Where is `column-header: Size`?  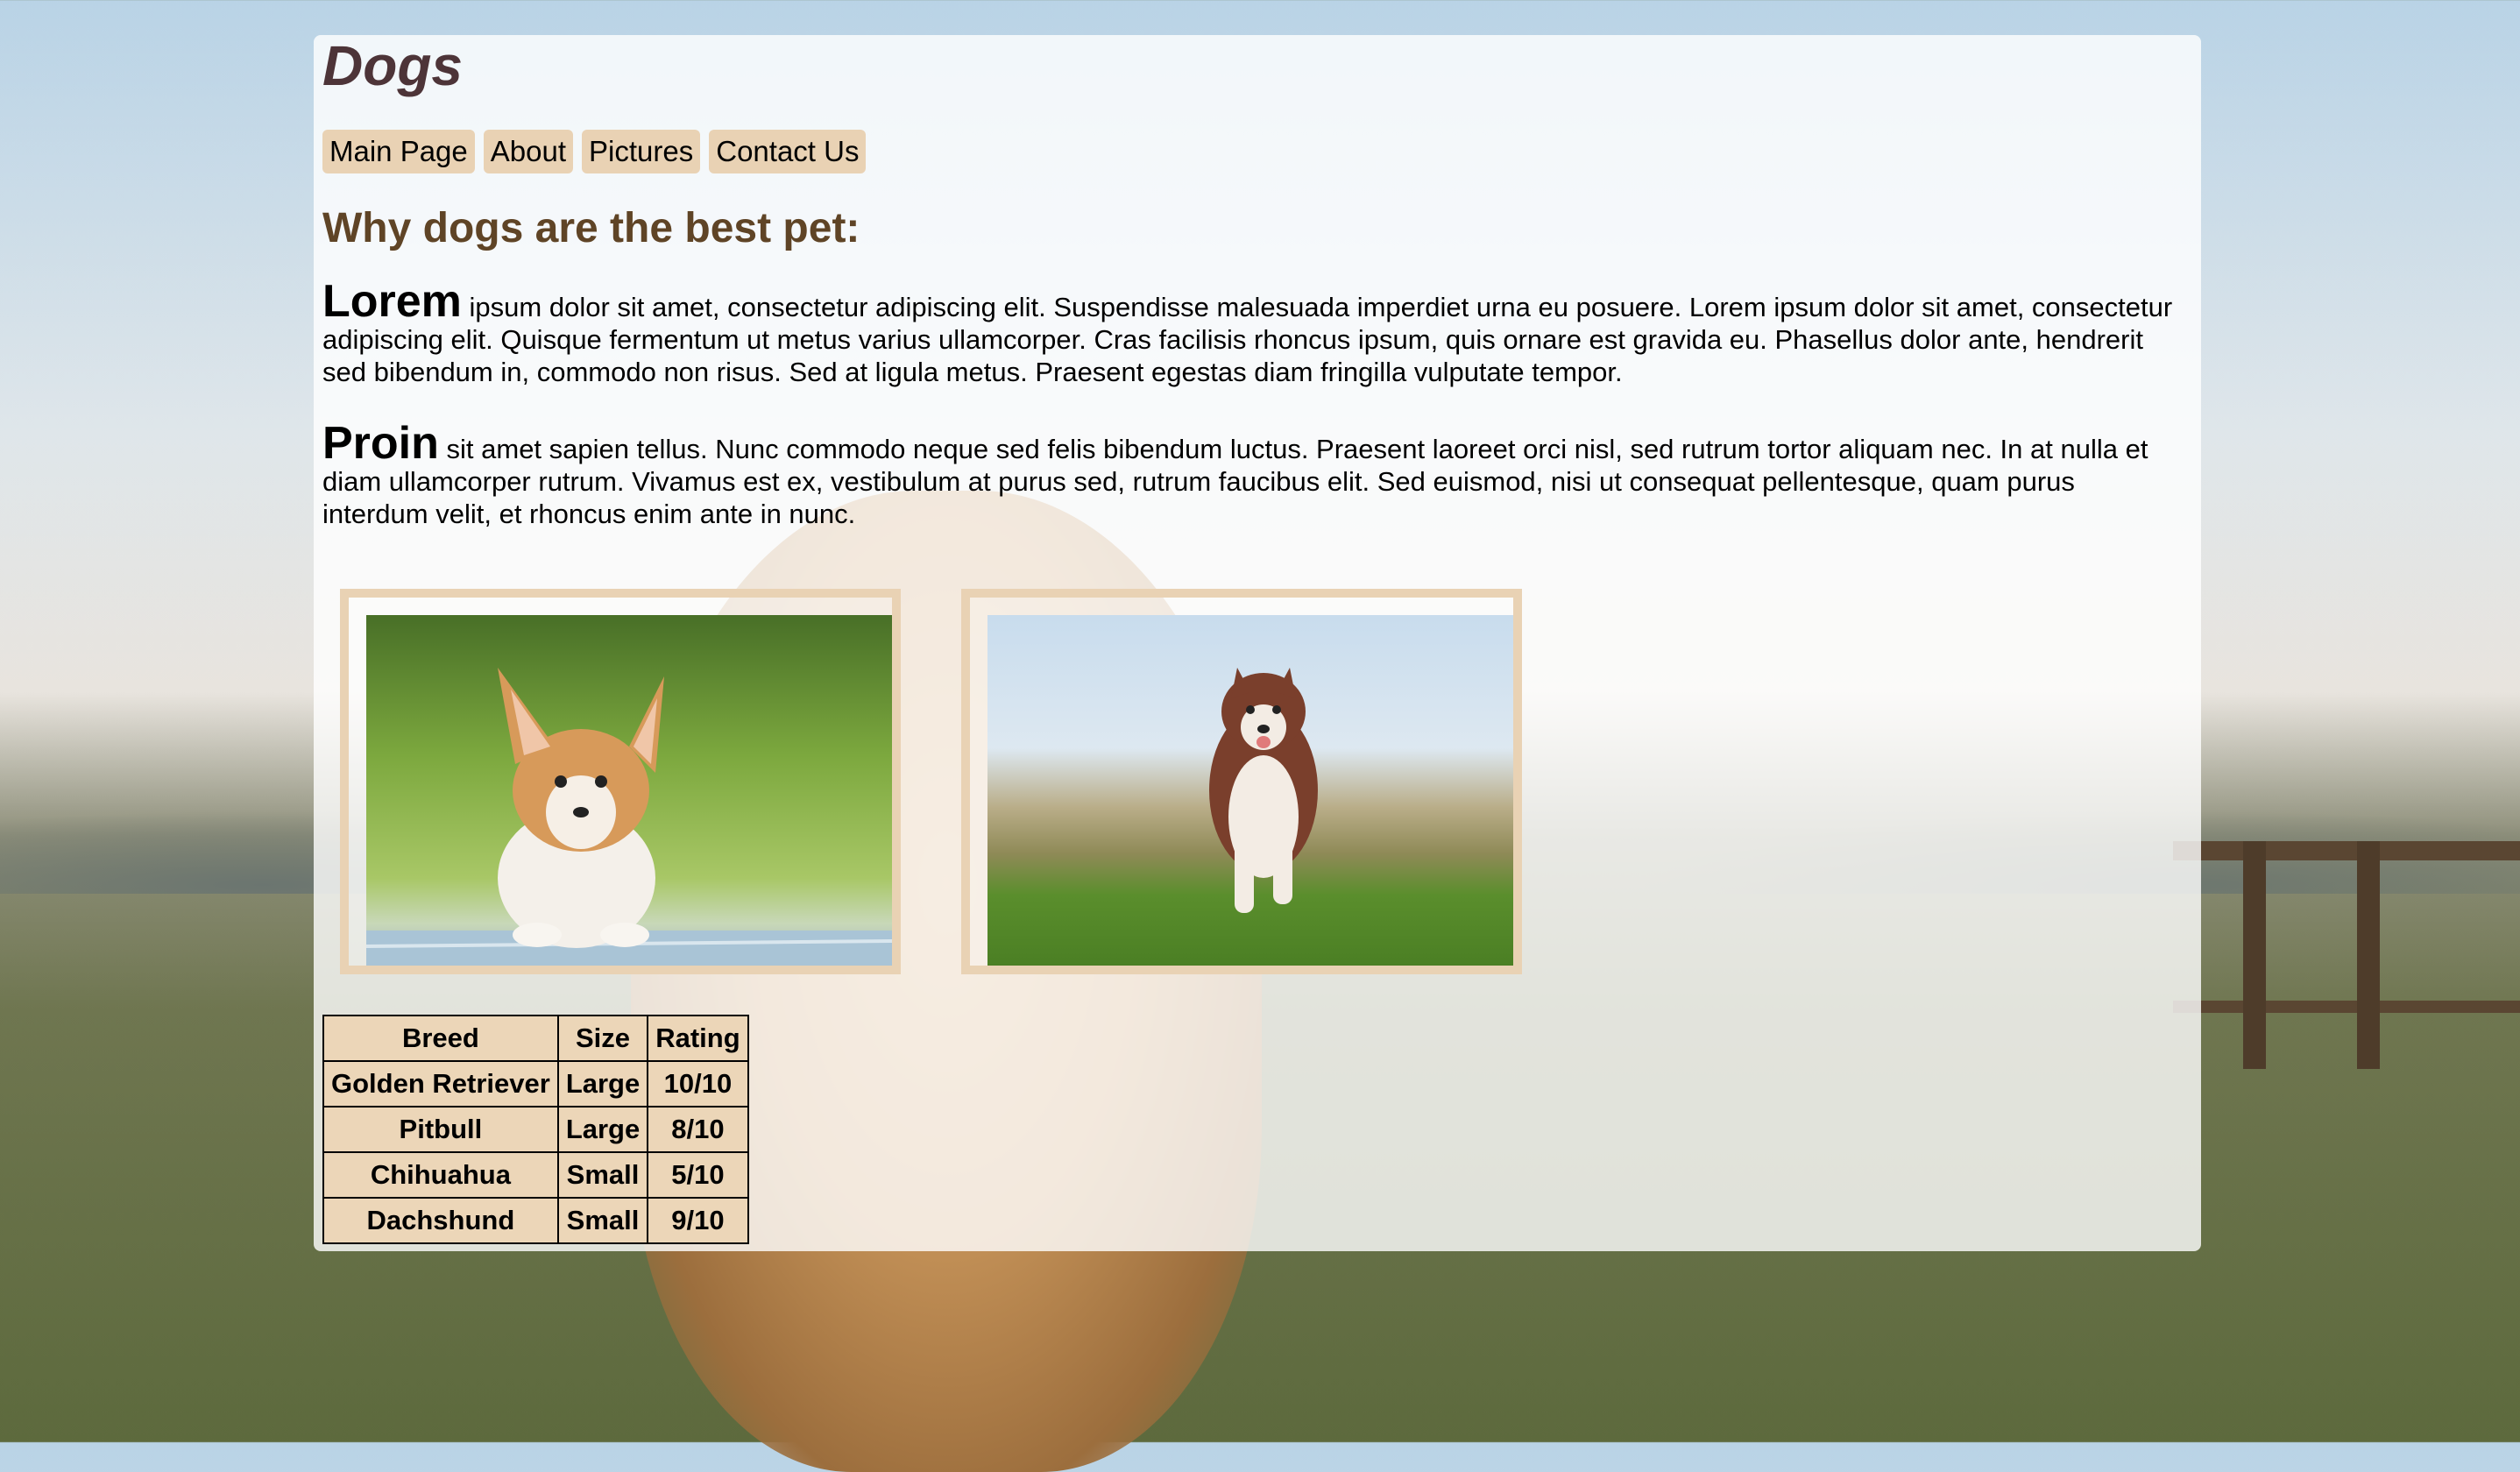
column-header: Size is located at coordinates (602, 1038).